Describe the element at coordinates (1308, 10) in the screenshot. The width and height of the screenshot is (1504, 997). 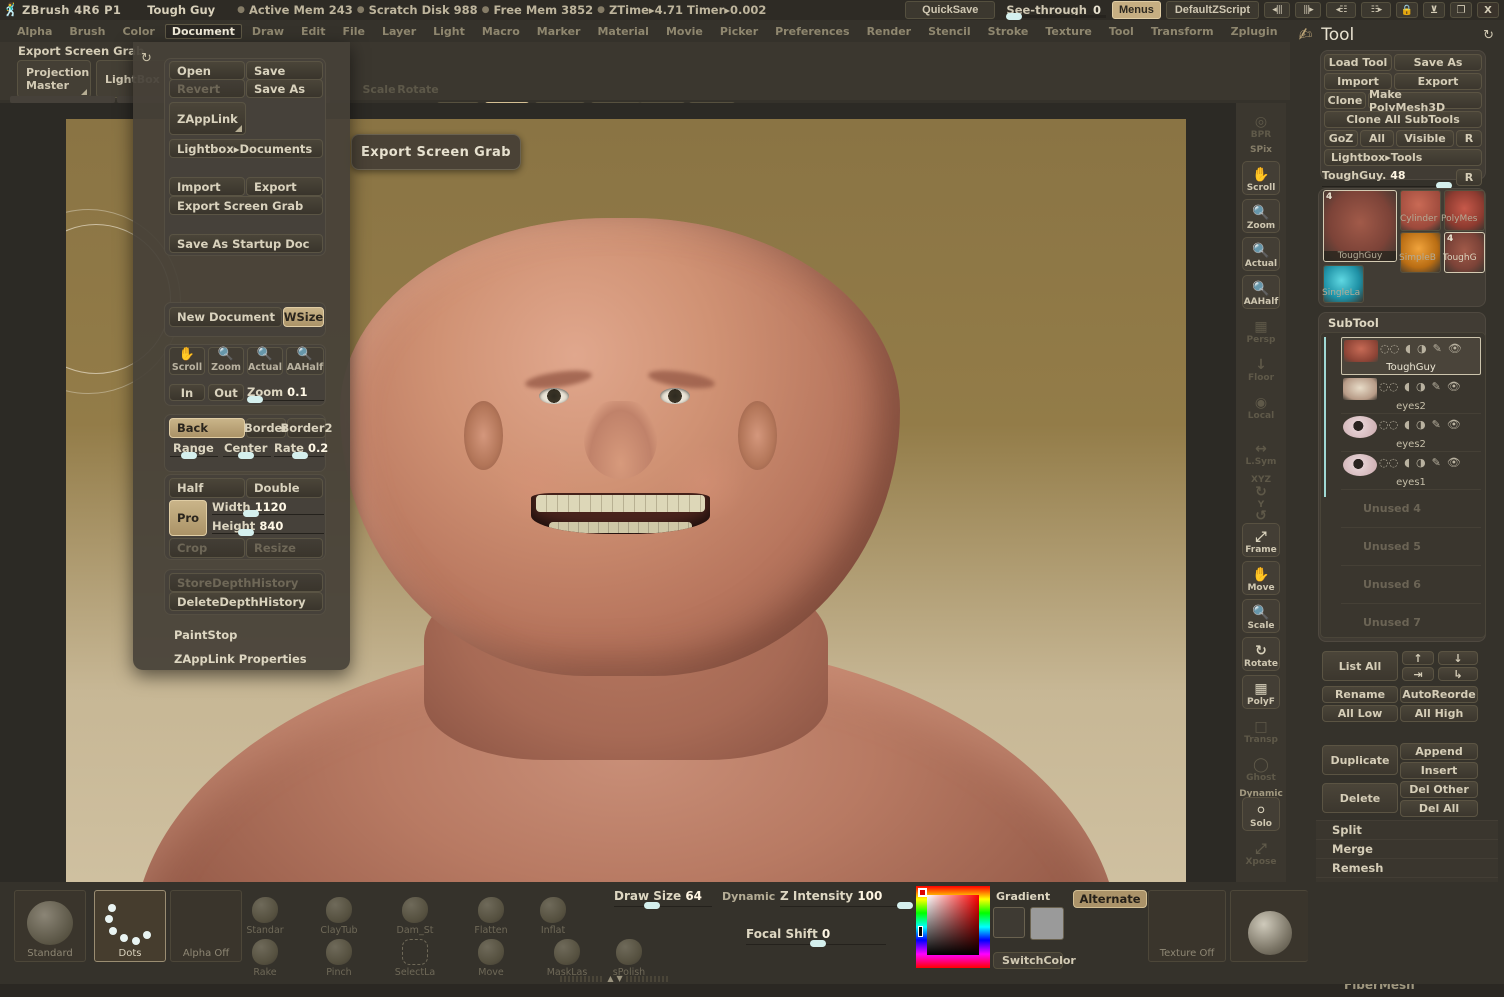
I see `zscript-next-icon: |||▸` at that location.